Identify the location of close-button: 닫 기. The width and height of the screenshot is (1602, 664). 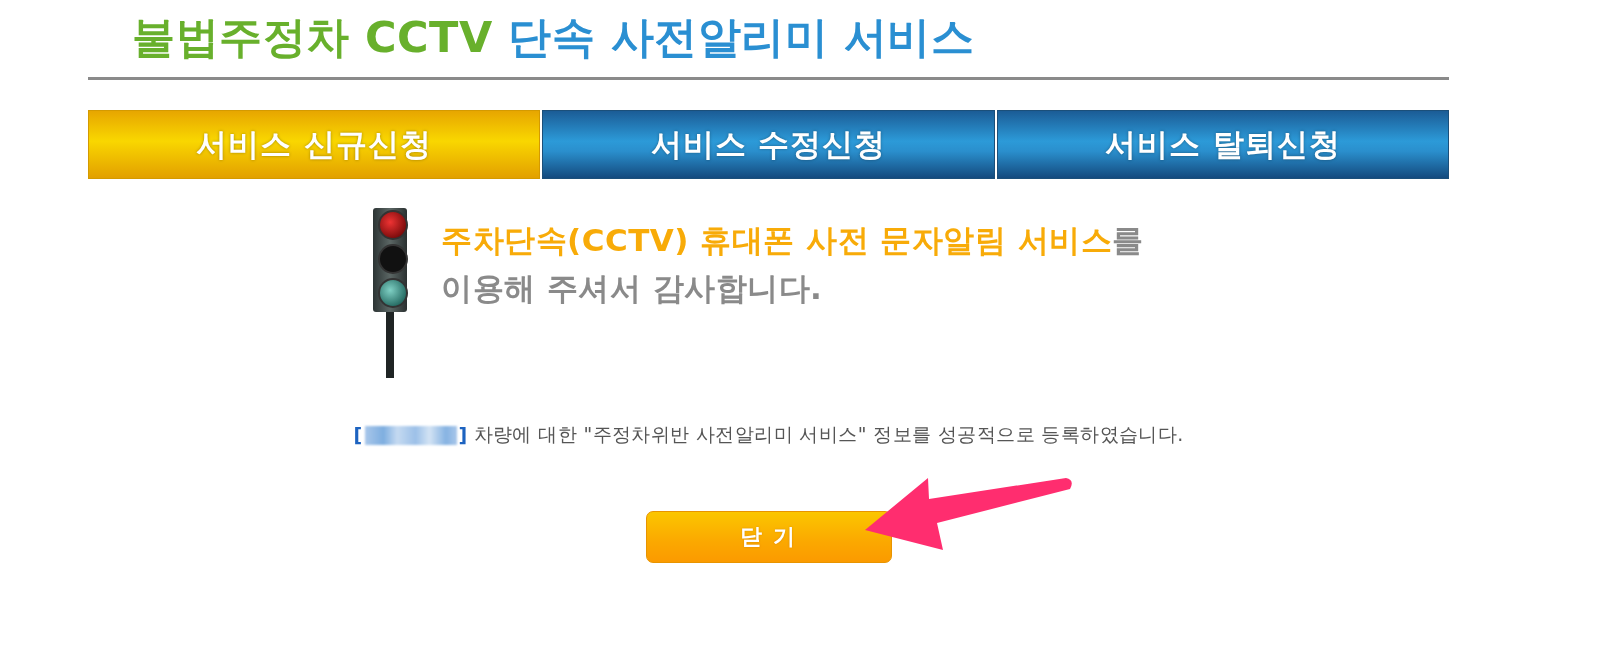
(768, 537).